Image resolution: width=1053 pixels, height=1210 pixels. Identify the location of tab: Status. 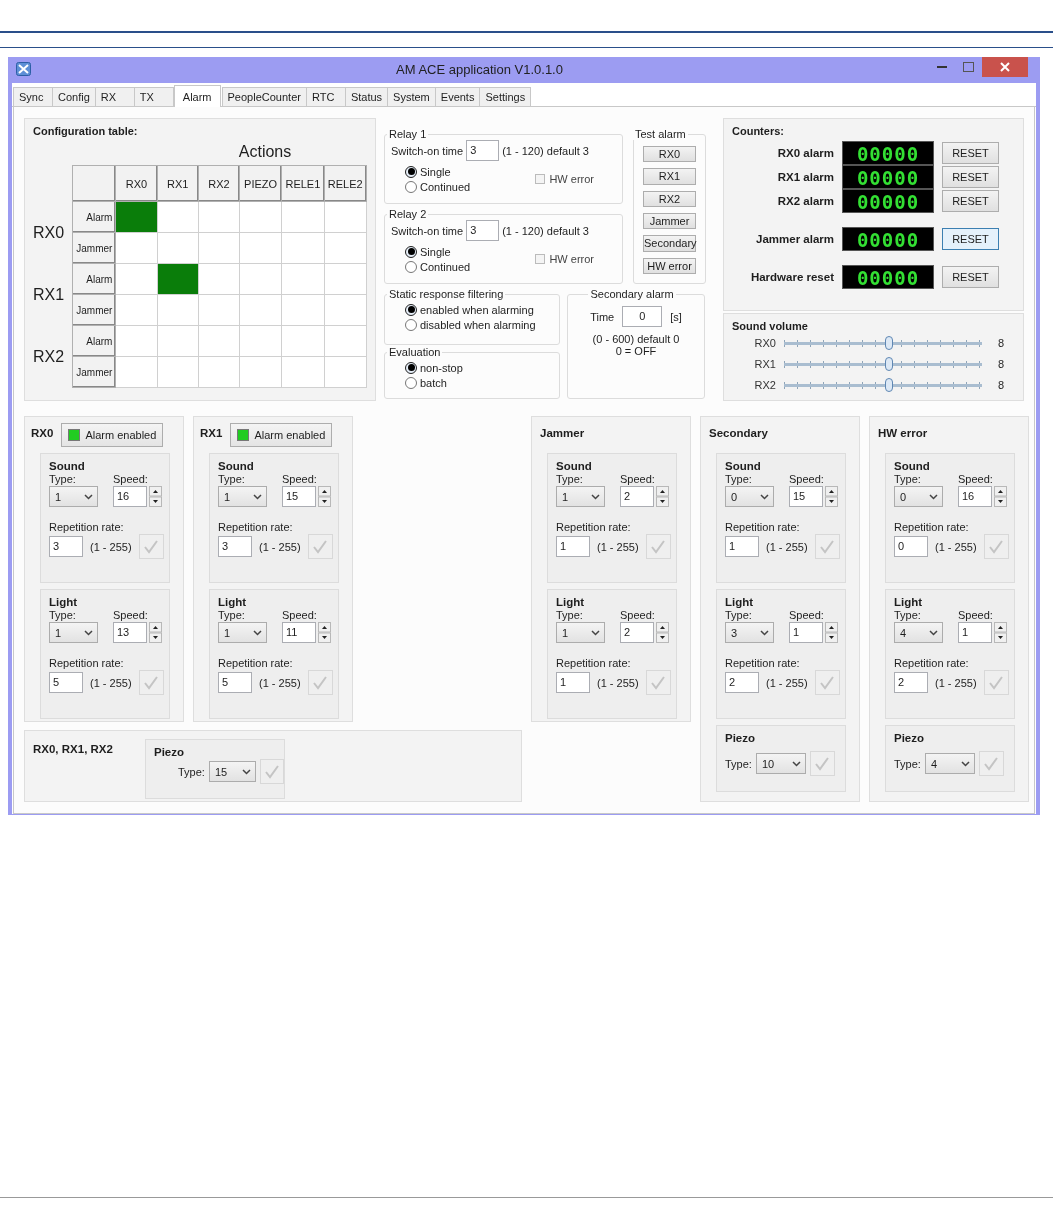
(366, 96).